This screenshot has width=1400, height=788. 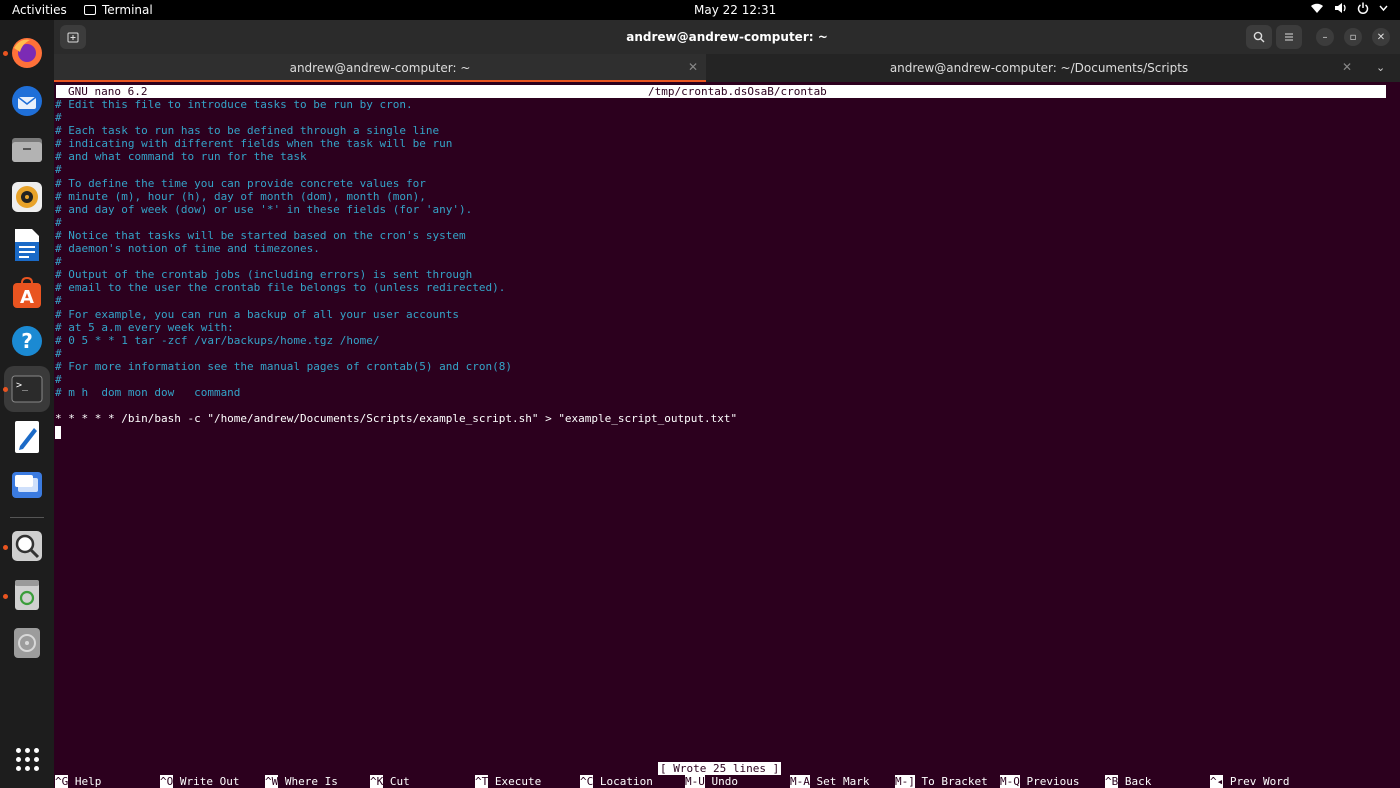 I want to click on shortcut-item: ^T Execute, so click(x=508, y=781).